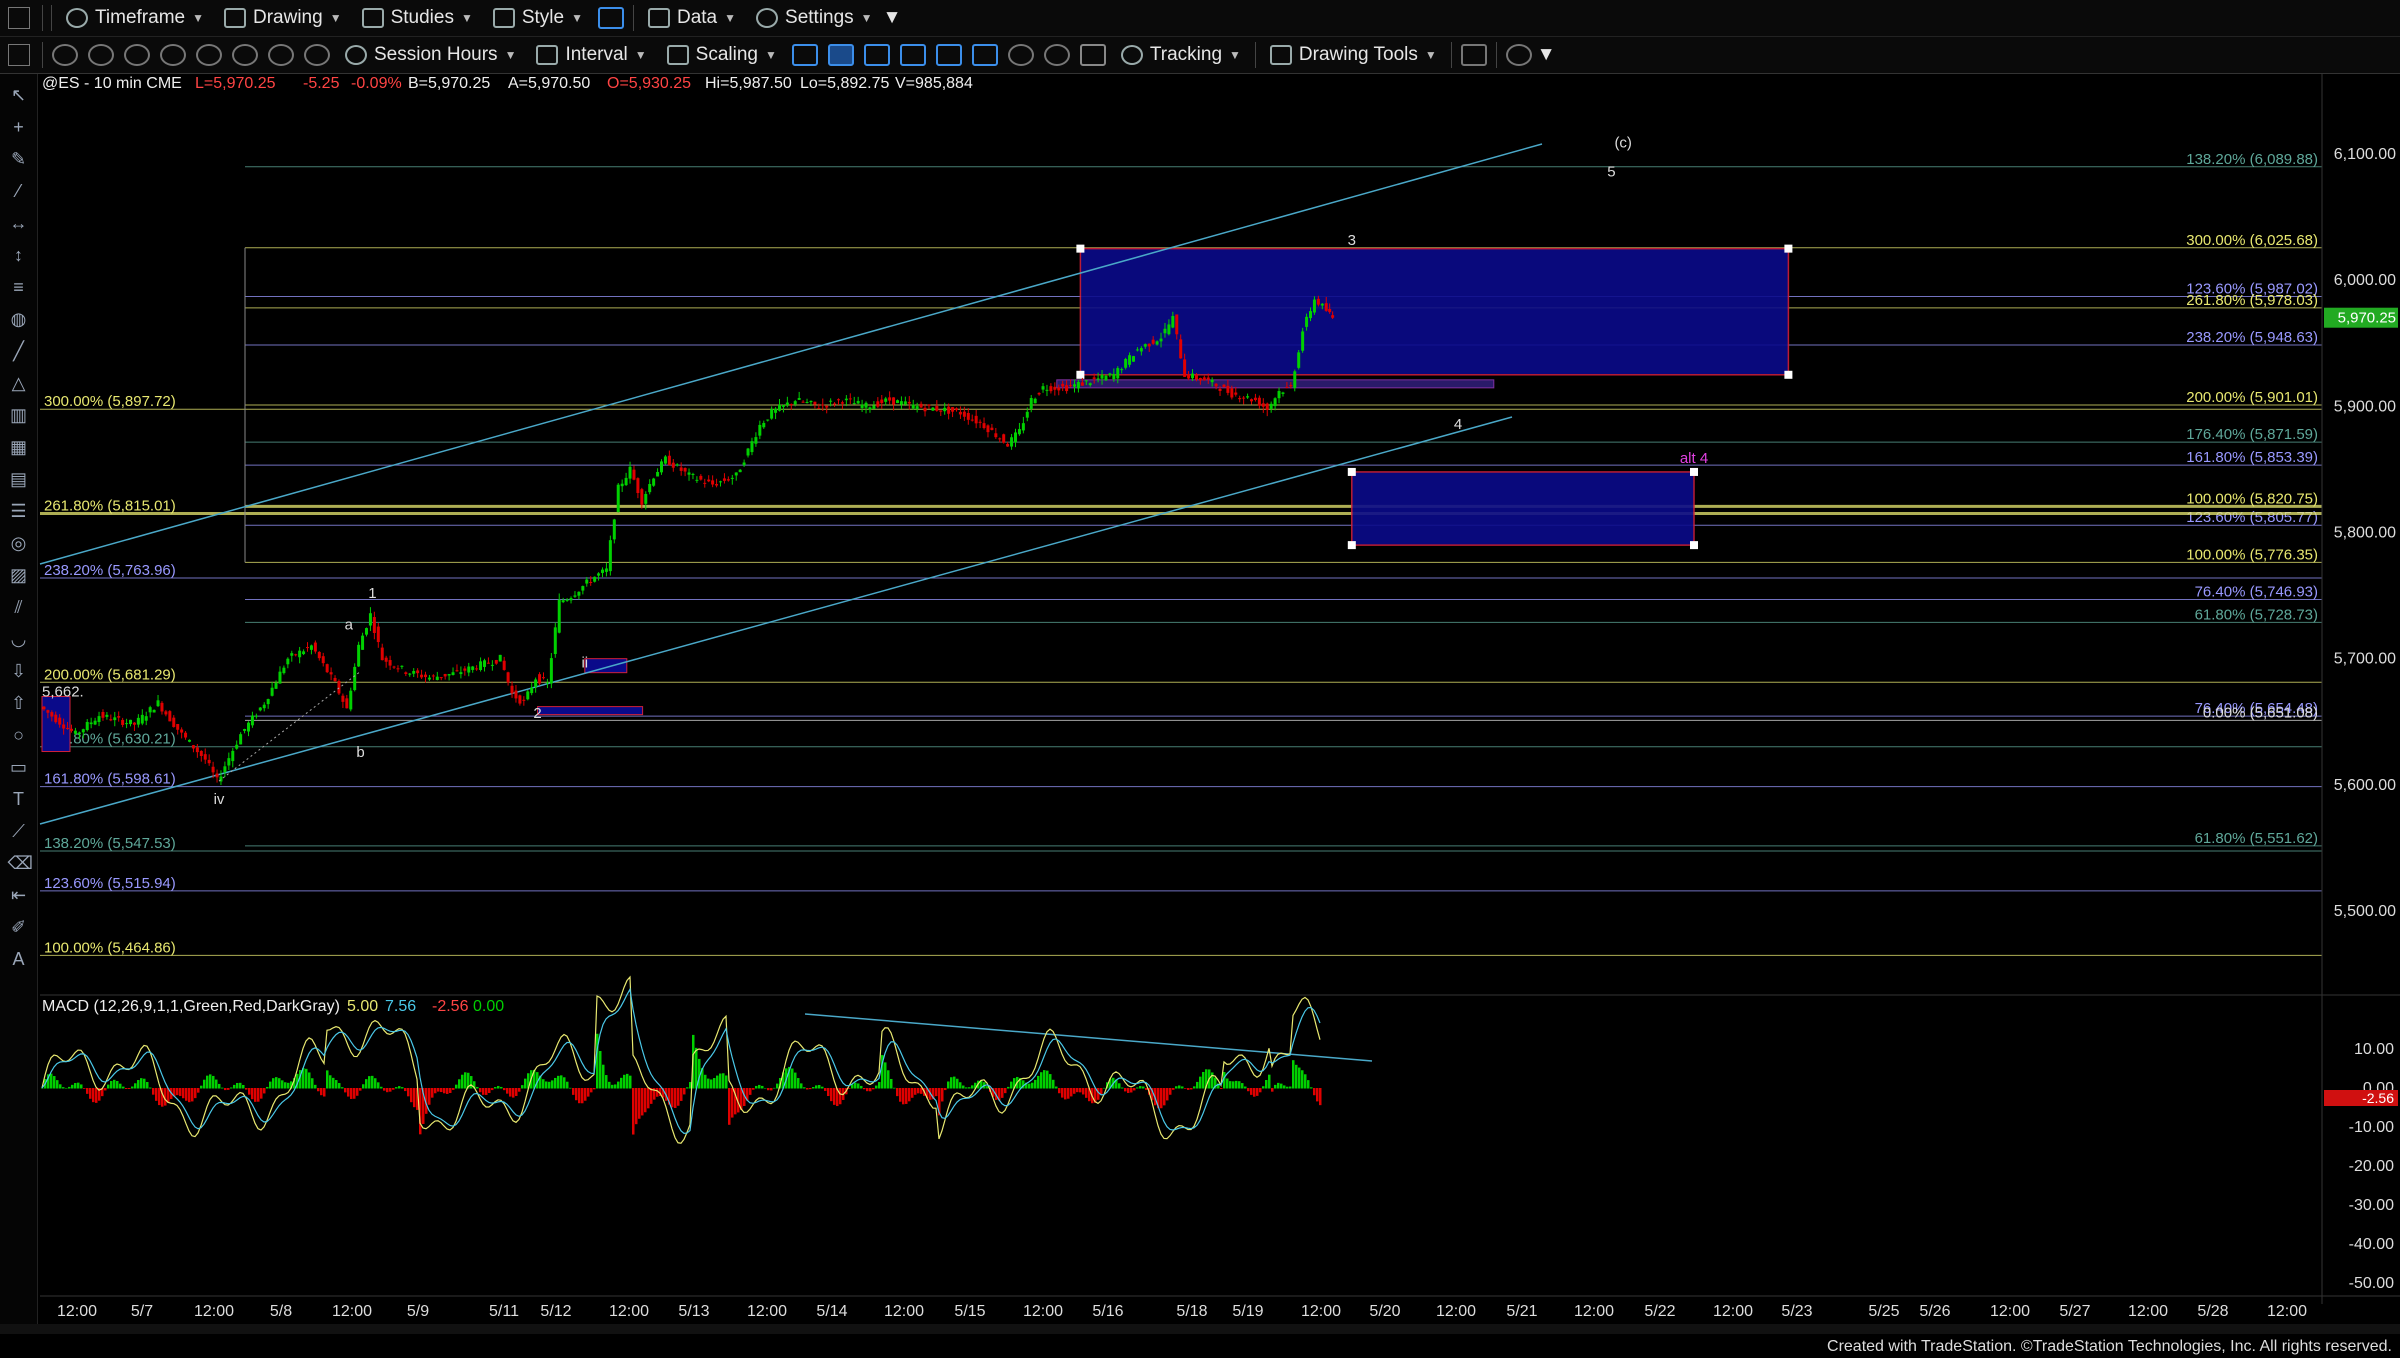 The height and width of the screenshot is (1358, 2400). I want to click on drawing-tools-menu: Drawing Tools ▼, so click(1353, 55).